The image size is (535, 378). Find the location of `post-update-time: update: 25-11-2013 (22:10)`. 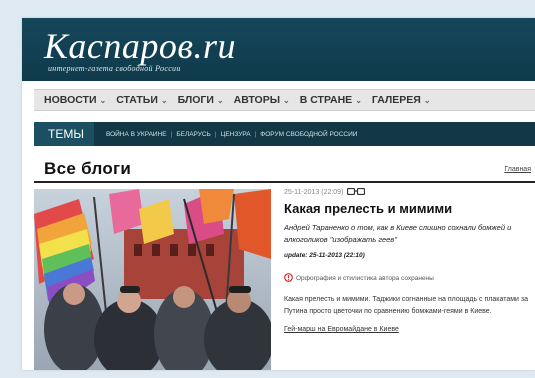

post-update-time: update: 25-11-2013 (22:10) is located at coordinates (324, 255).